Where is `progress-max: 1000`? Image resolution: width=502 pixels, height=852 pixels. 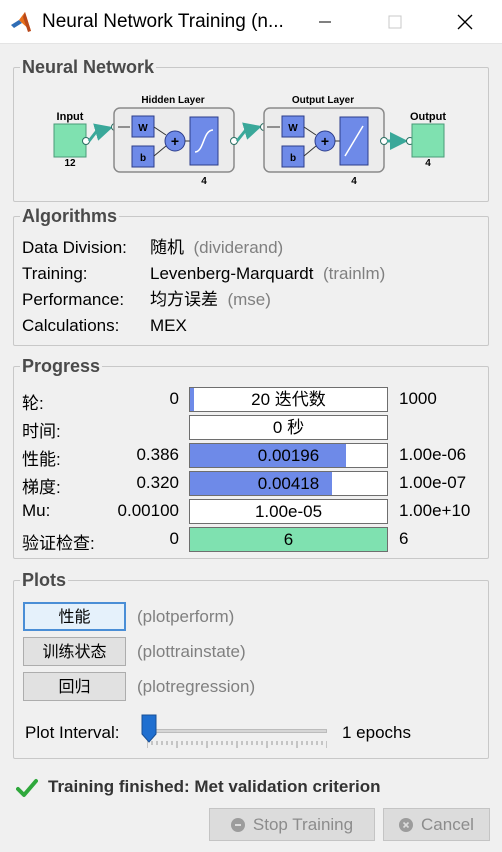
progress-max: 1000 is located at coordinates (418, 398).